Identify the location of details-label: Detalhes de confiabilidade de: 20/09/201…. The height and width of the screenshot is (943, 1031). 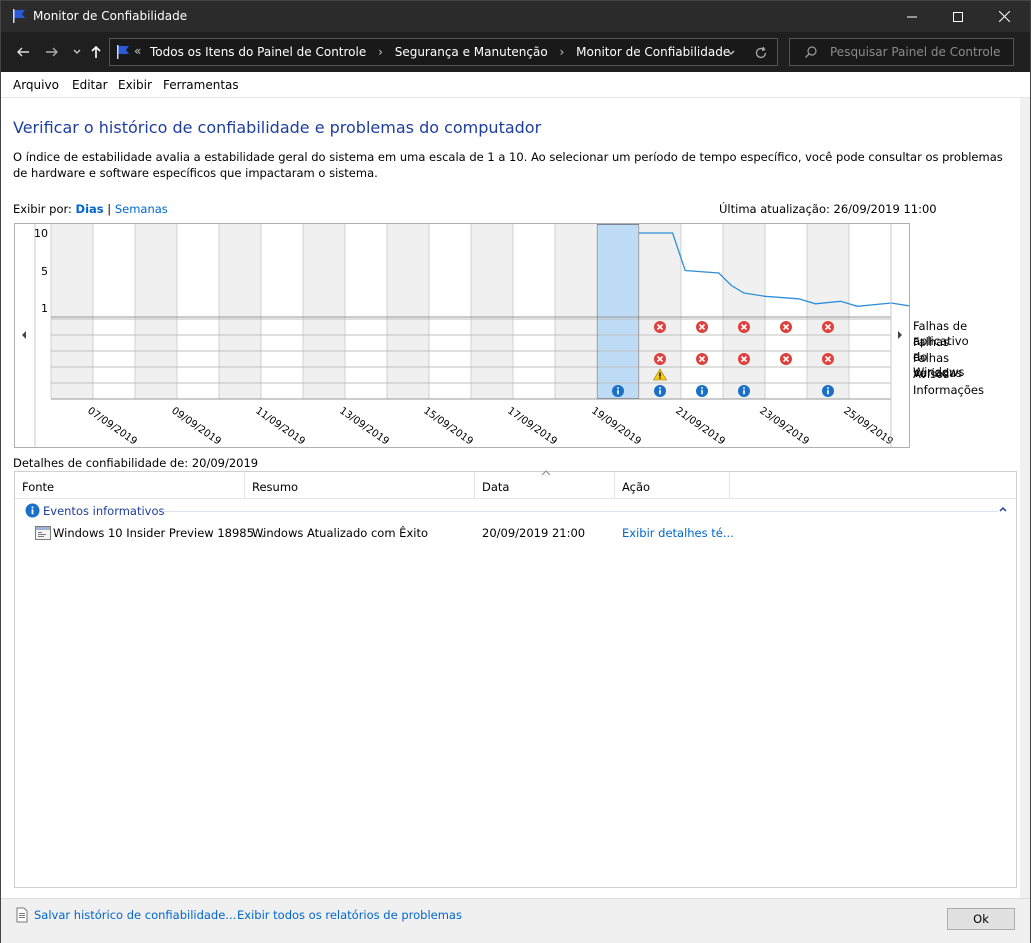
(136, 463).